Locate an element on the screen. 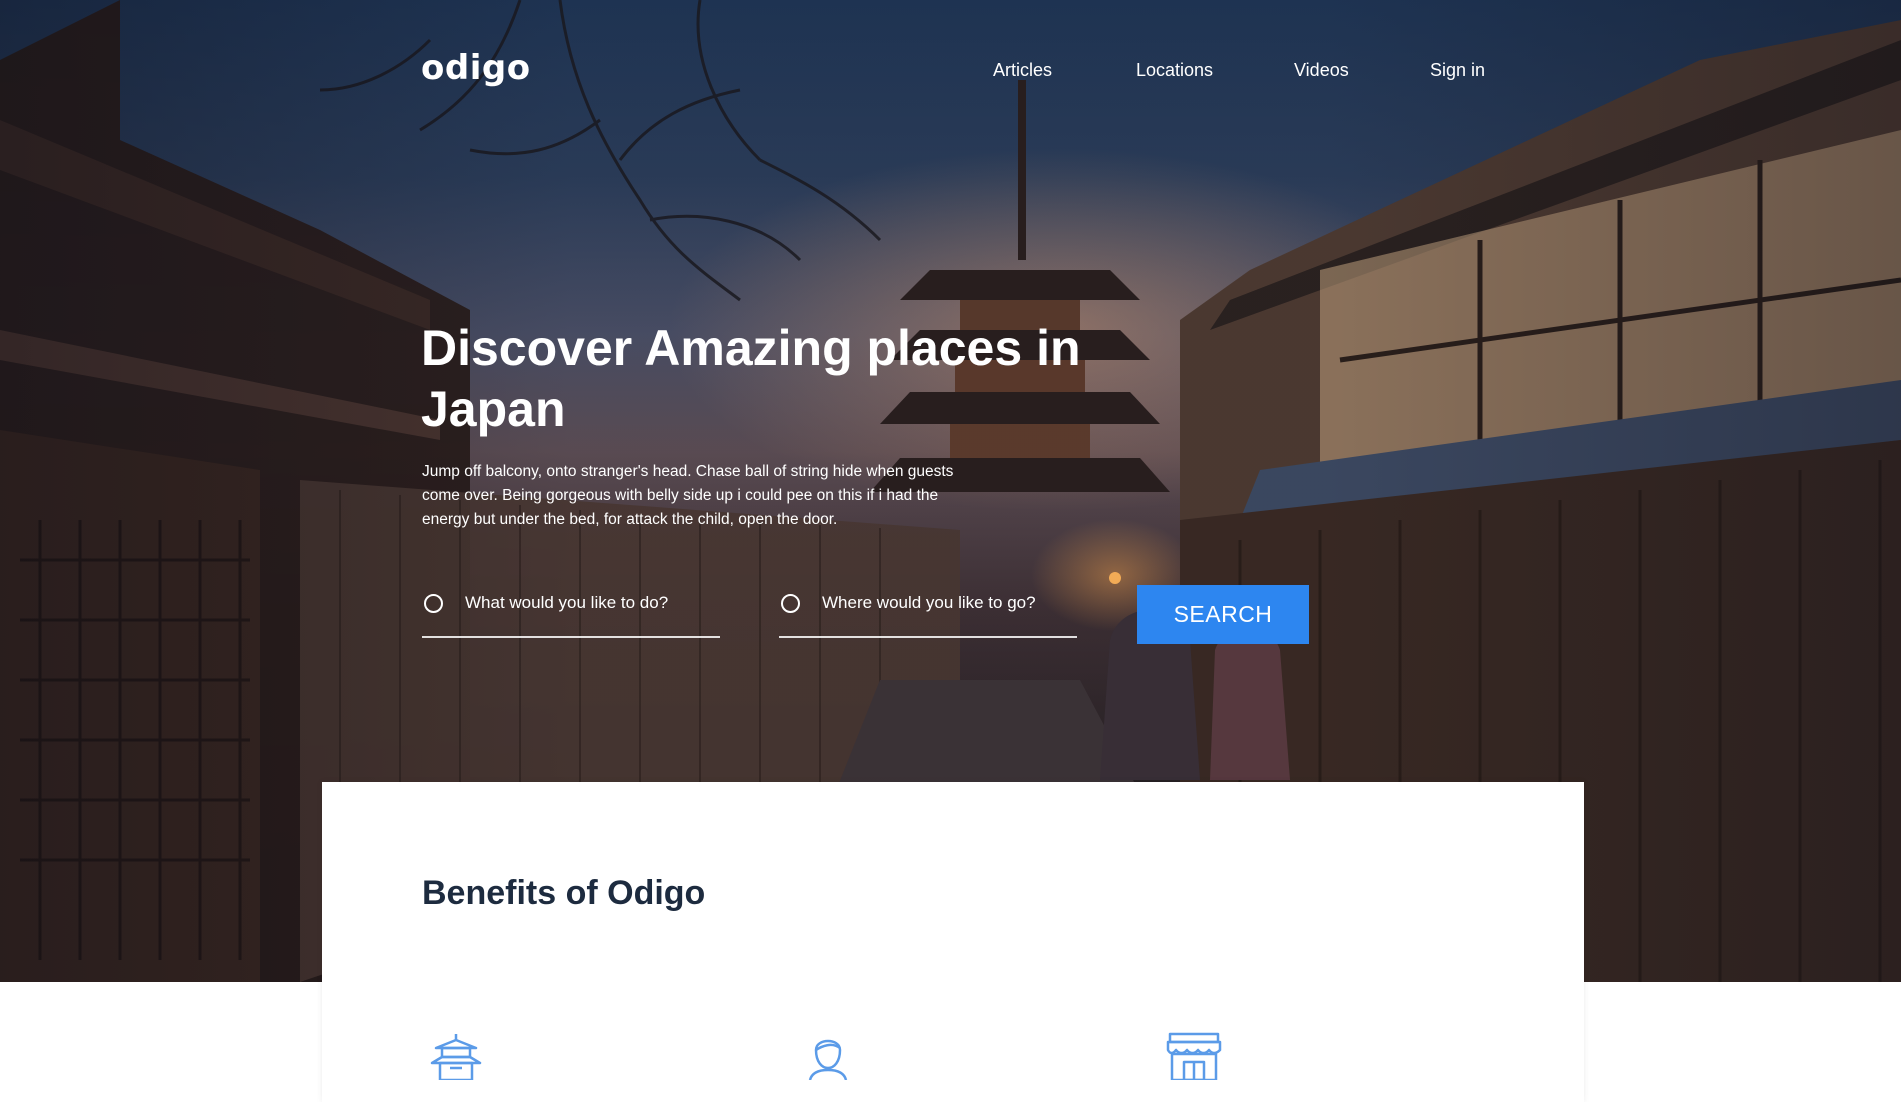  search-button: SEARCH is located at coordinates (1223, 614).